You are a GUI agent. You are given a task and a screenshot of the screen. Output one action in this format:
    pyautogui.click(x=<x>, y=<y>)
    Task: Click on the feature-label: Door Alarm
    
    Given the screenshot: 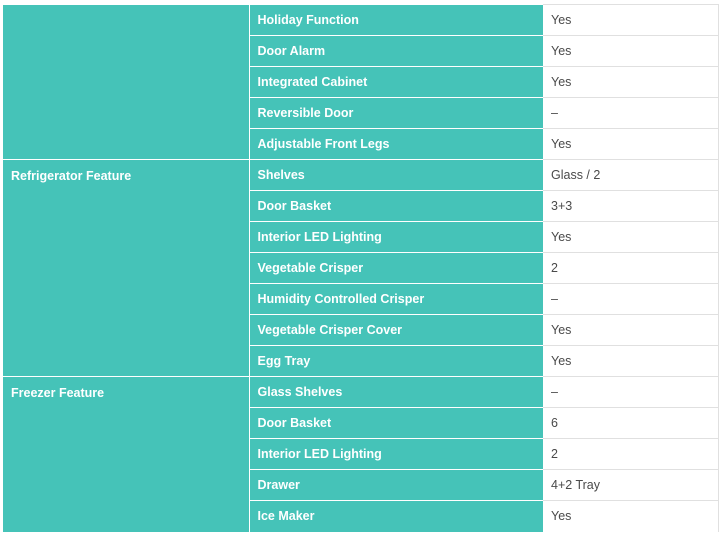 What is the action you would take?
    pyautogui.click(x=396, y=51)
    